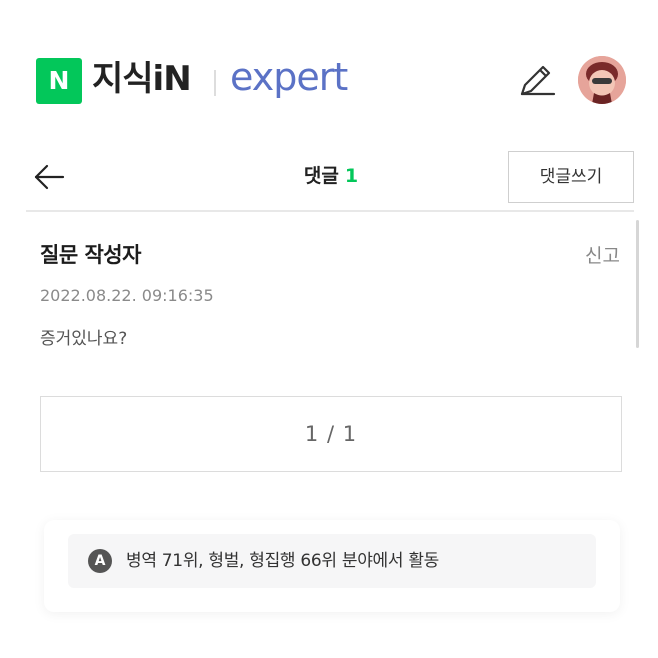 This screenshot has height=658, width=658. I want to click on expert-activity-text: 병역 71위, 형벌, 형집행 66위 분야에서 활동, so click(282, 561).